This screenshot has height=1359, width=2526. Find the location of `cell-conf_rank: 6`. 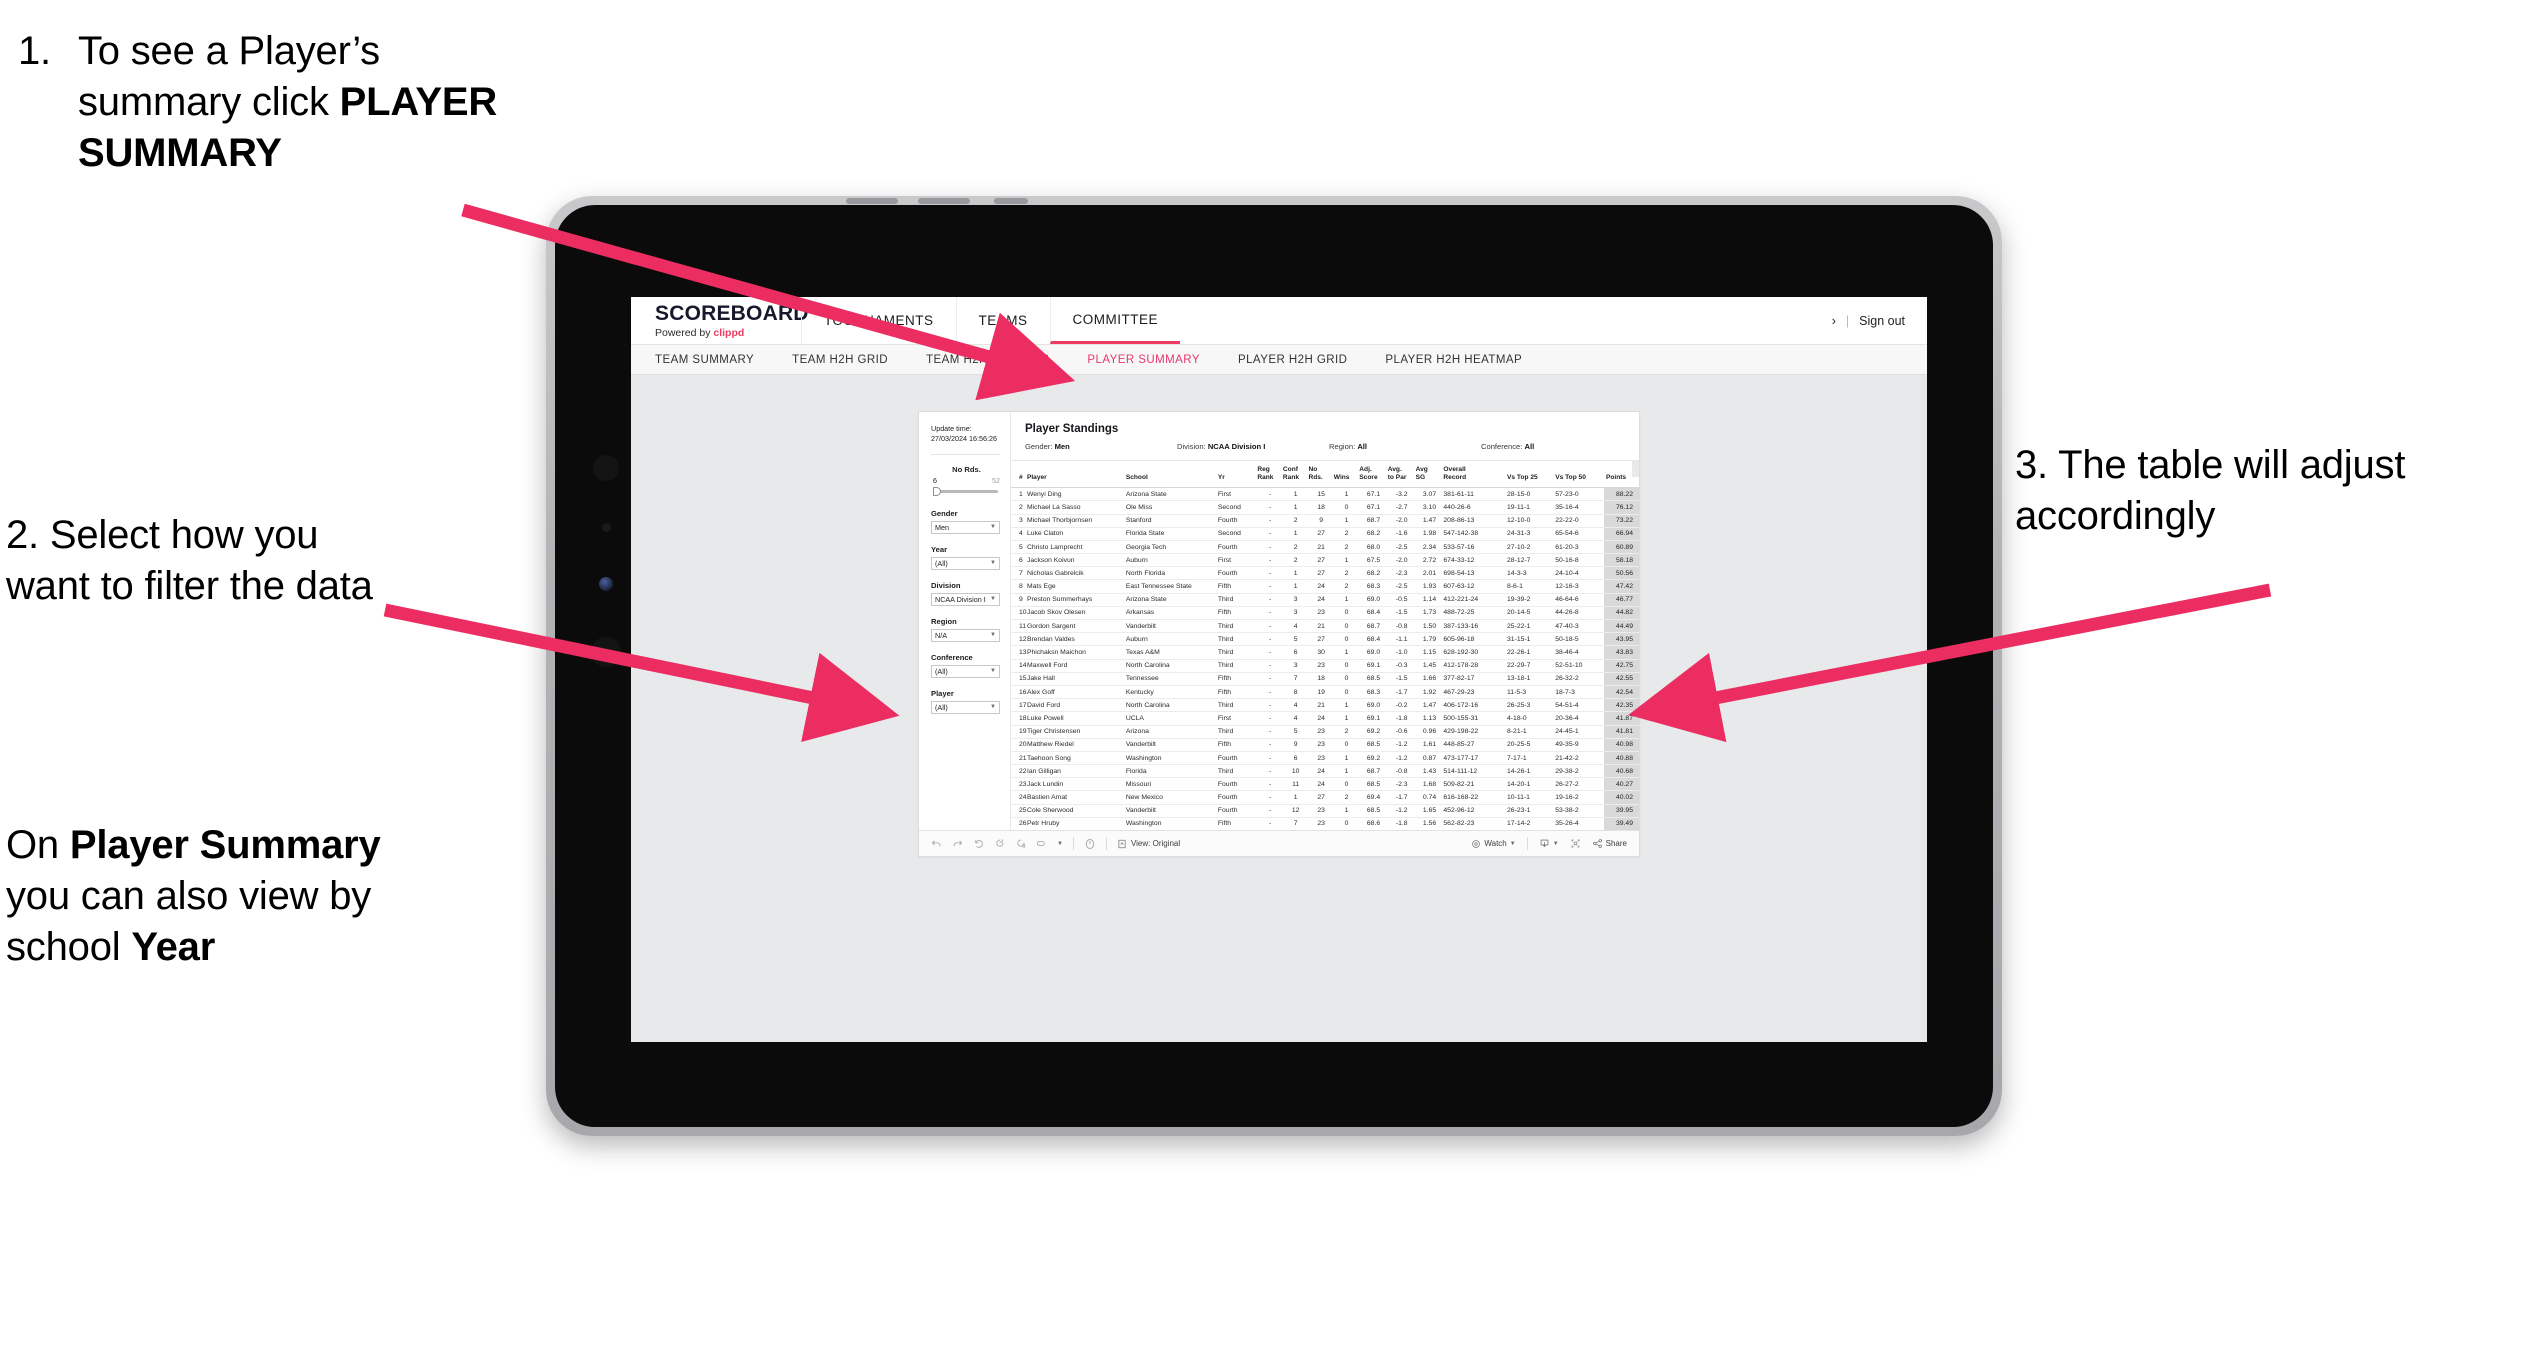

cell-conf_rank: 6 is located at coordinates (1295, 652).